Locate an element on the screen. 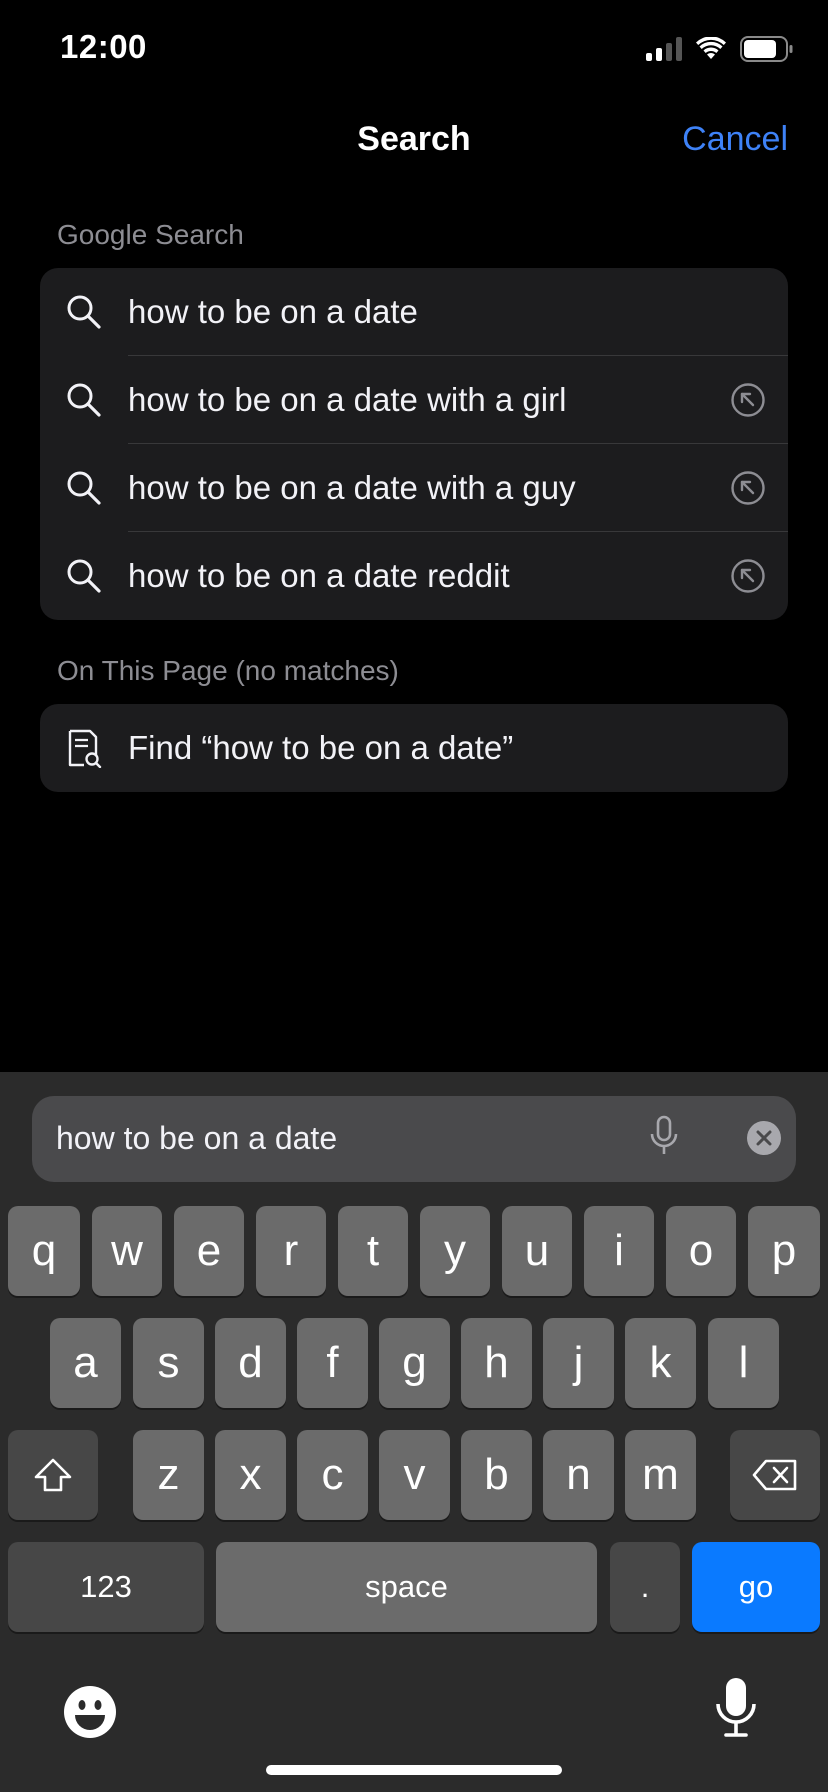  microphone-icon is located at coordinates (664, 1138).